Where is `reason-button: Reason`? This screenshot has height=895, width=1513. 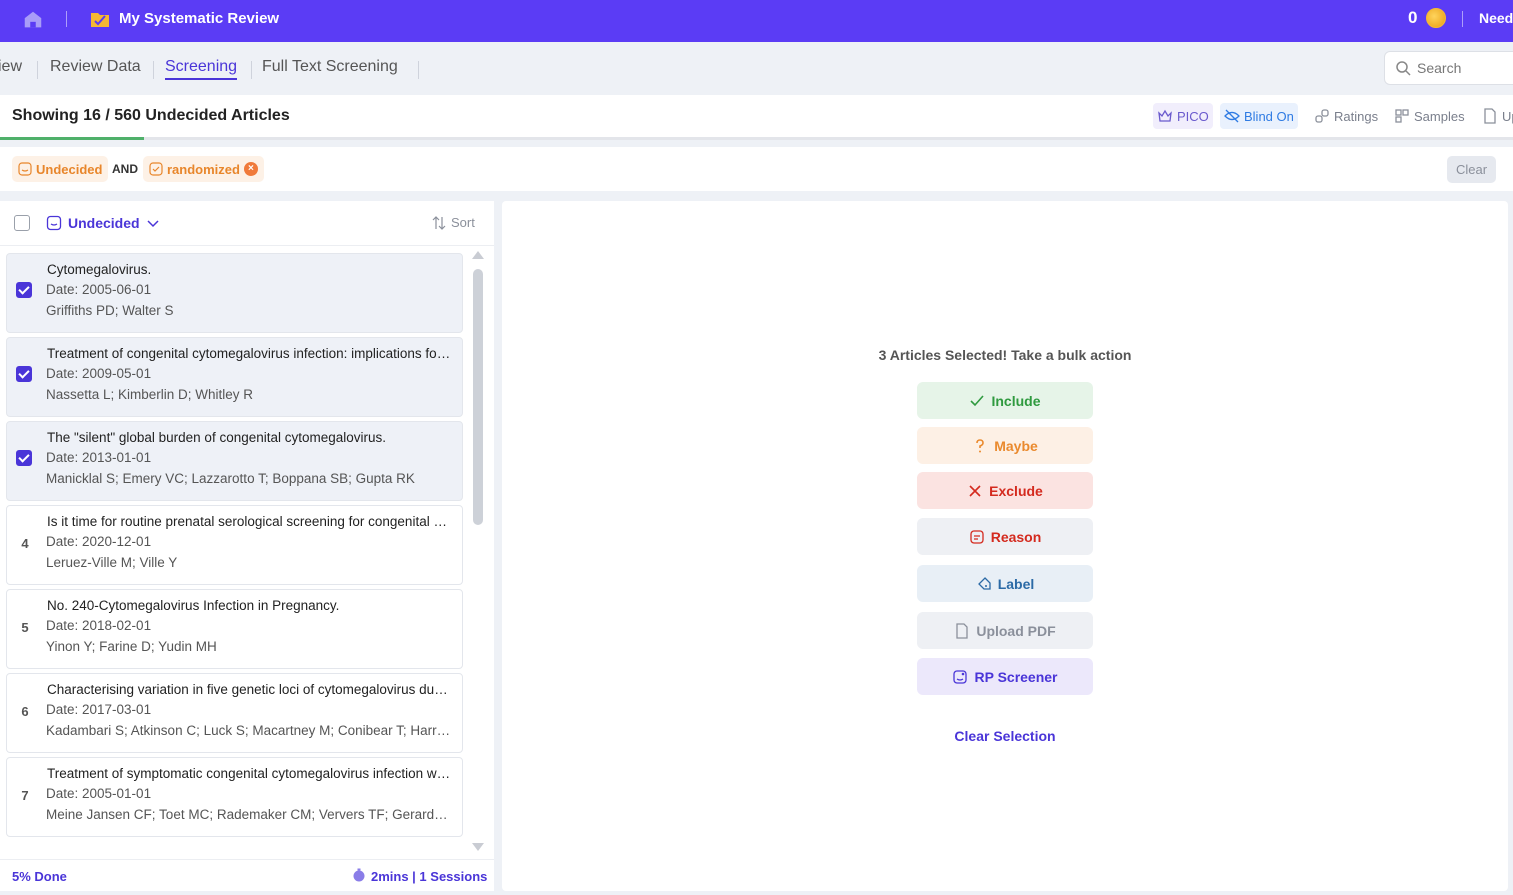 reason-button: Reason is located at coordinates (1005, 536).